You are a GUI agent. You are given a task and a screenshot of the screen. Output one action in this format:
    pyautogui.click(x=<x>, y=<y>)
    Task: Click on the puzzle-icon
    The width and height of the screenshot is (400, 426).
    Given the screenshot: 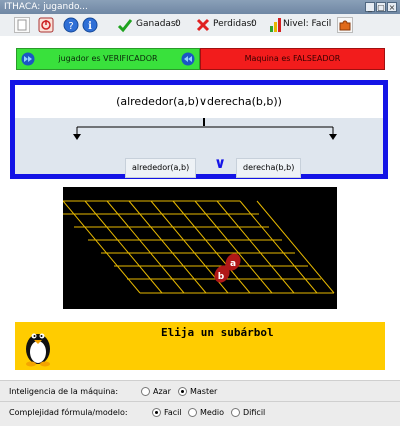 What is the action you would take?
    pyautogui.click(x=345, y=25)
    